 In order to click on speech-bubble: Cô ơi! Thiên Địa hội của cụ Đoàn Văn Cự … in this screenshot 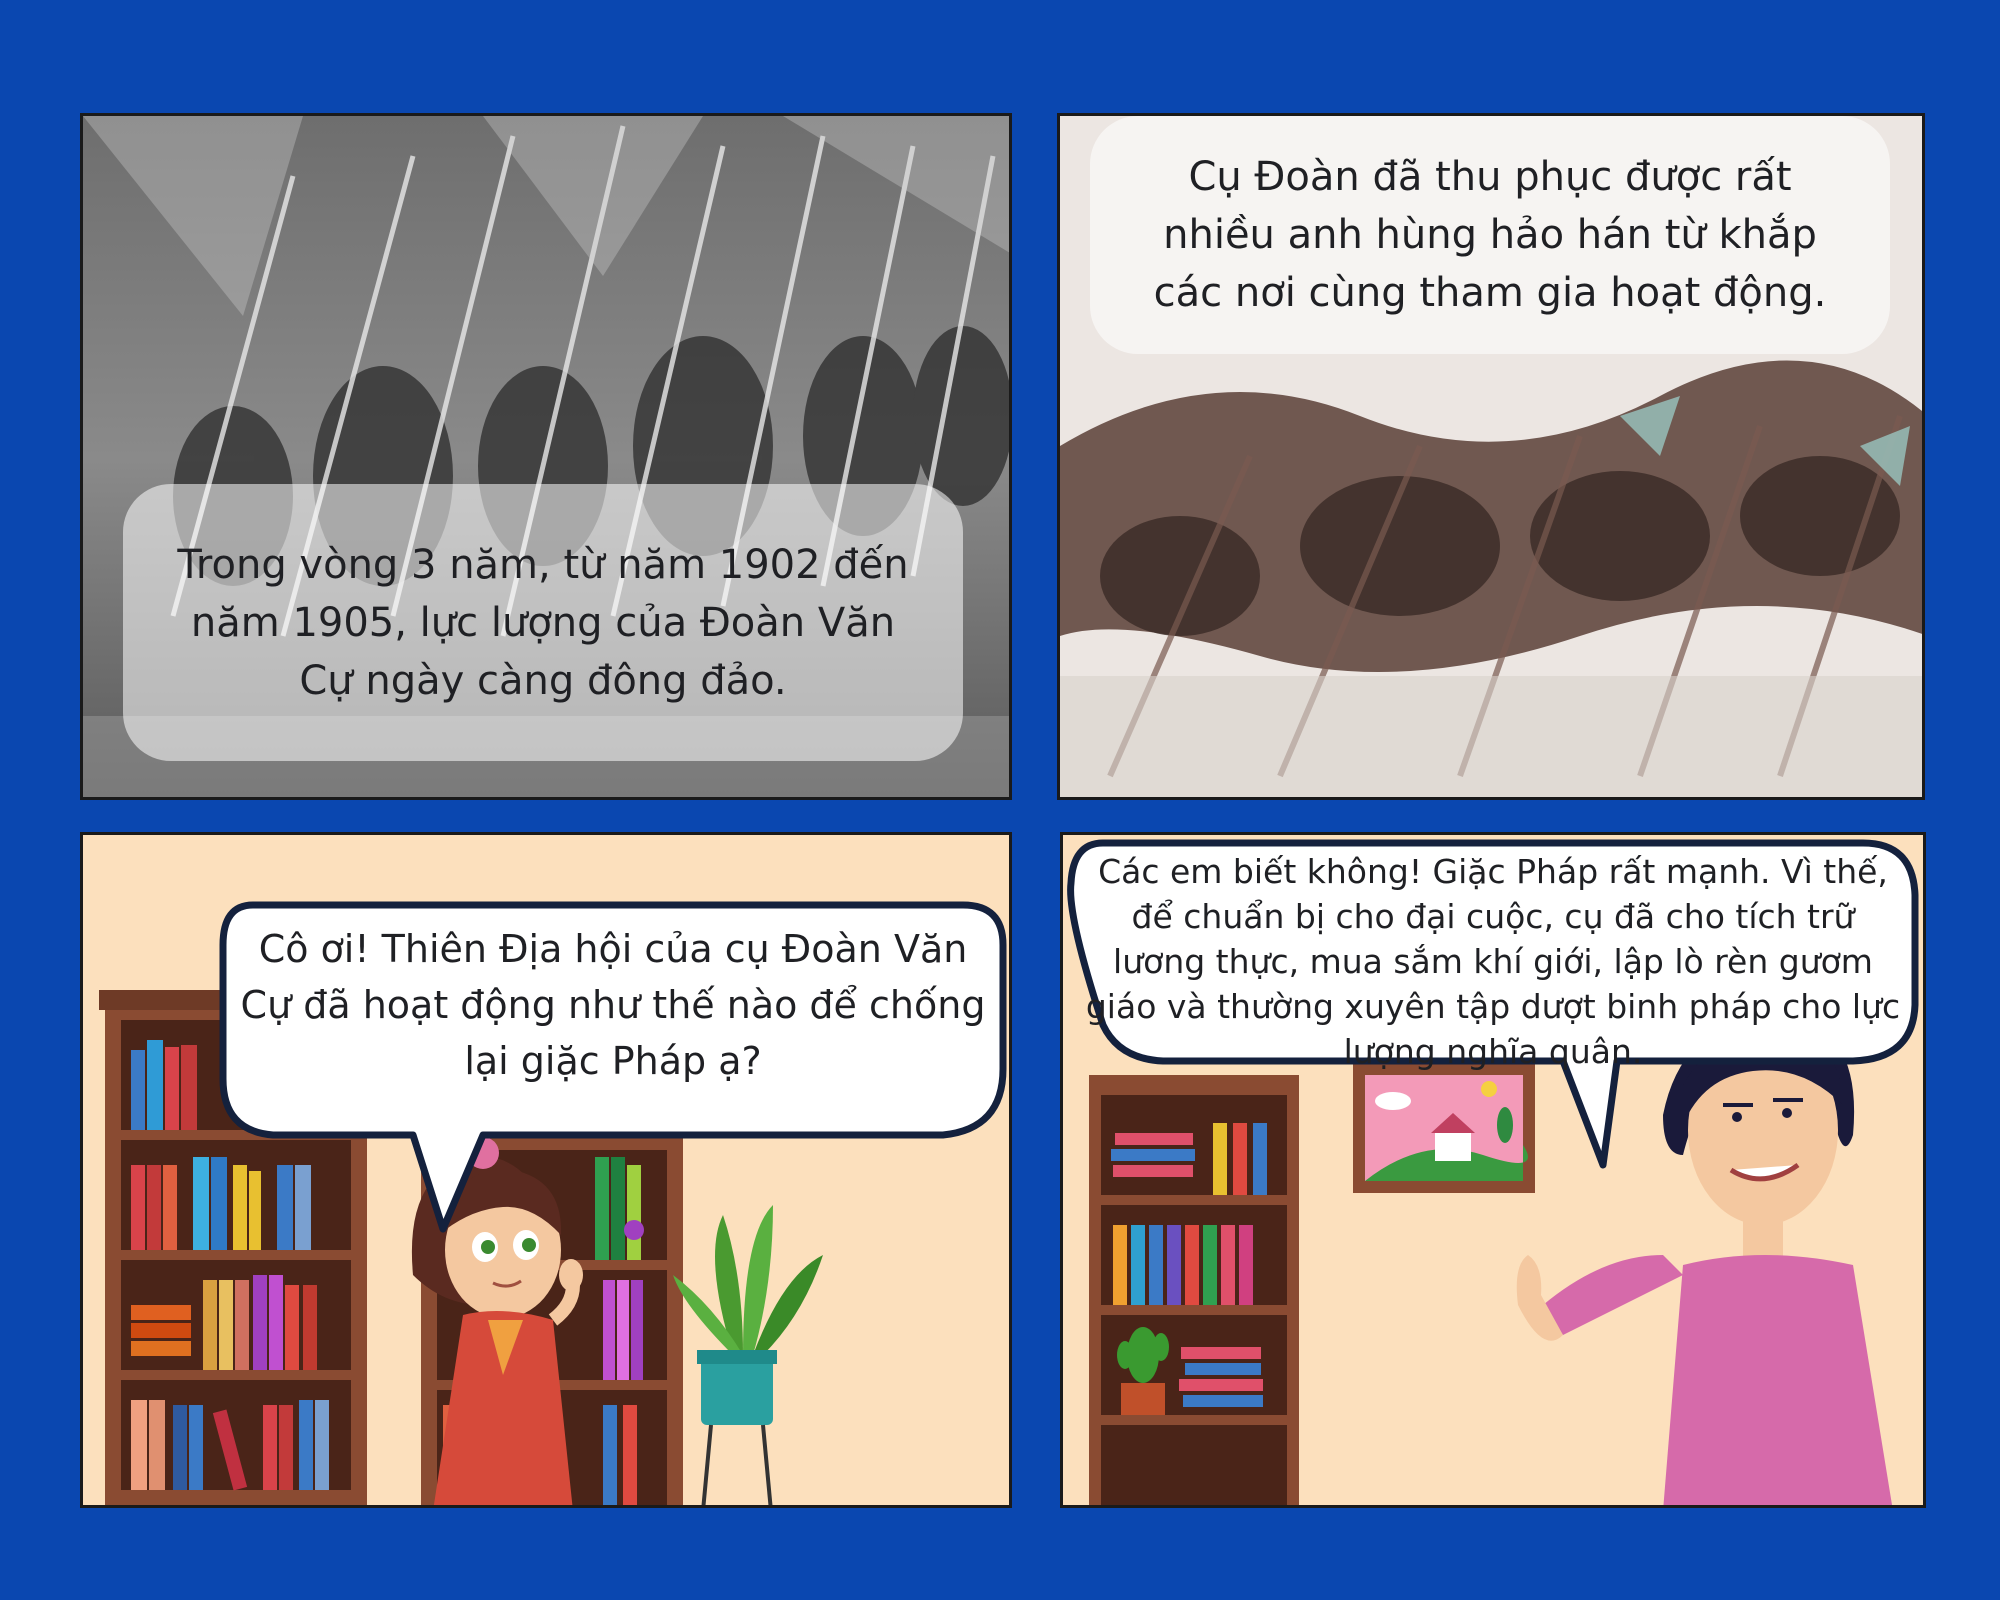, I will do `click(611, 1079)`.